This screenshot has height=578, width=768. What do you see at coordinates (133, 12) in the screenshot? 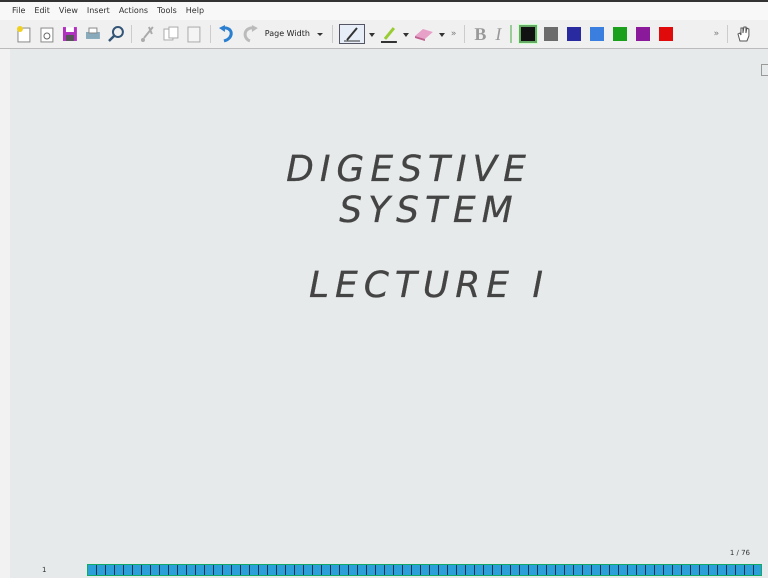
I see `menu-item: Actions` at bounding box center [133, 12].